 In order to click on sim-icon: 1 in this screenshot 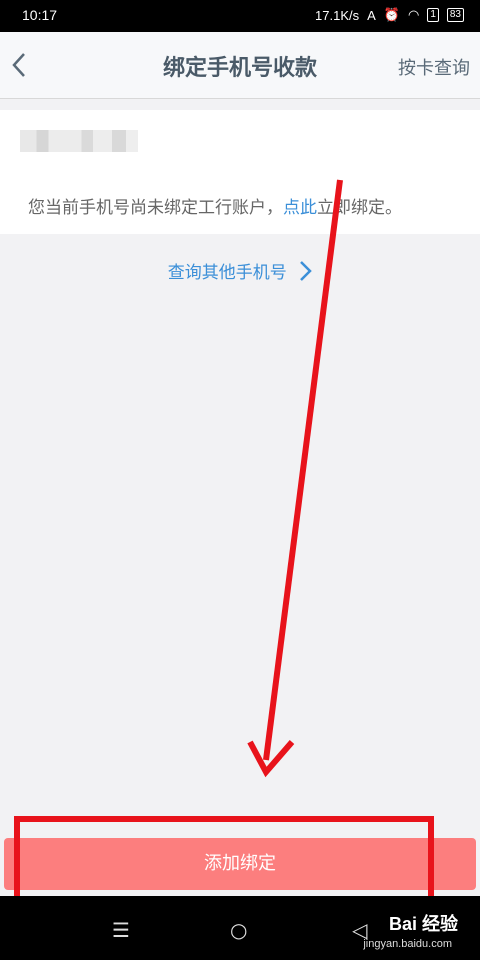, I will do `click(433, 15)`.